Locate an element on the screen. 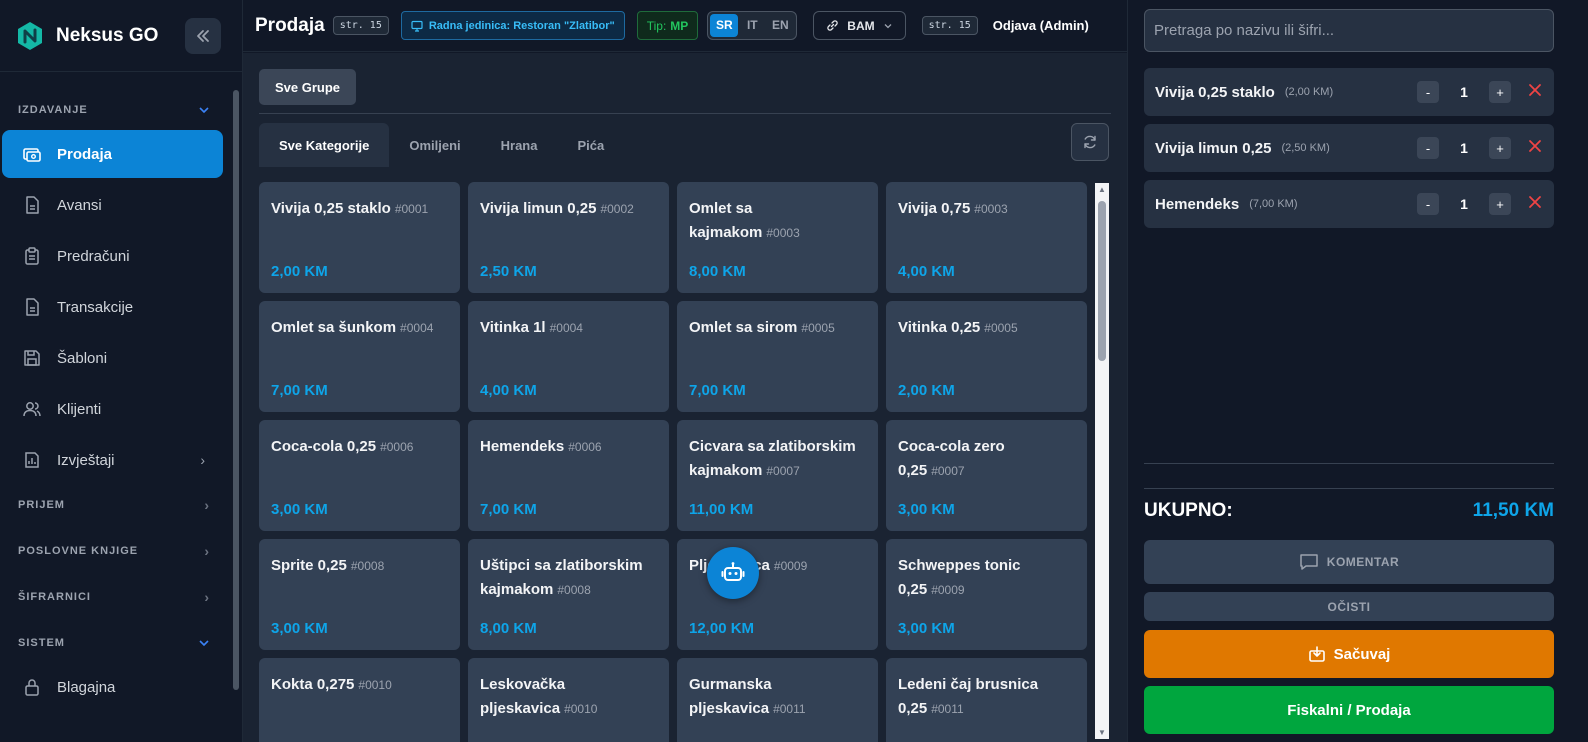 The image size is (1588, 742). sidebar-item-label: Izvještaji is located at coordinates (86, 460).